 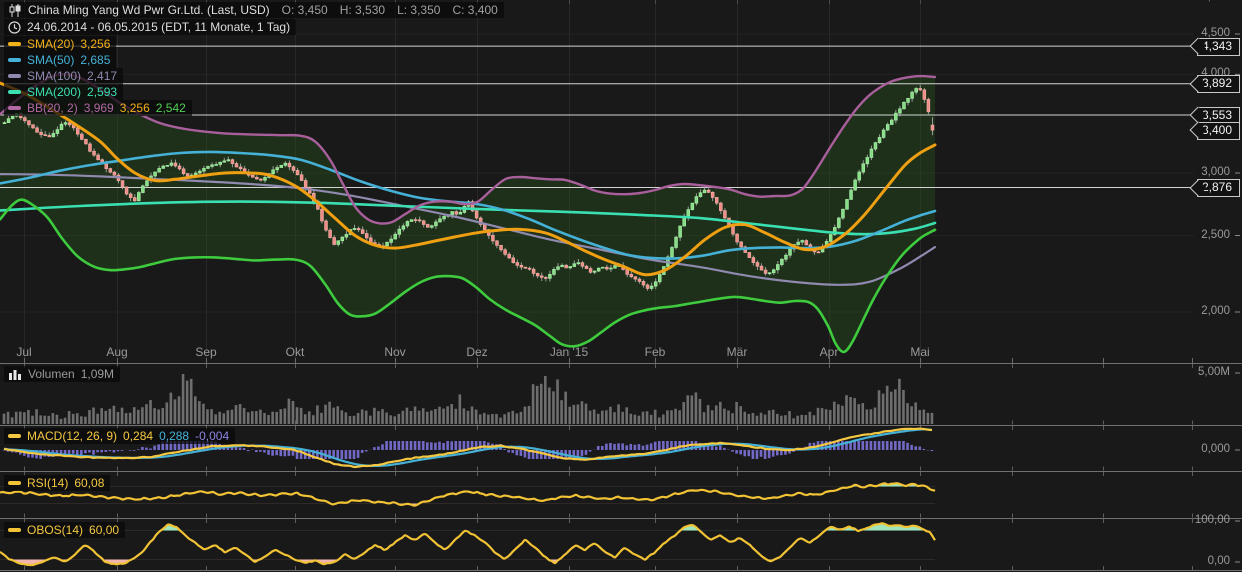 I want to click on obos-axis-bottom-label: 0,00, so click(x=1218, y=561).